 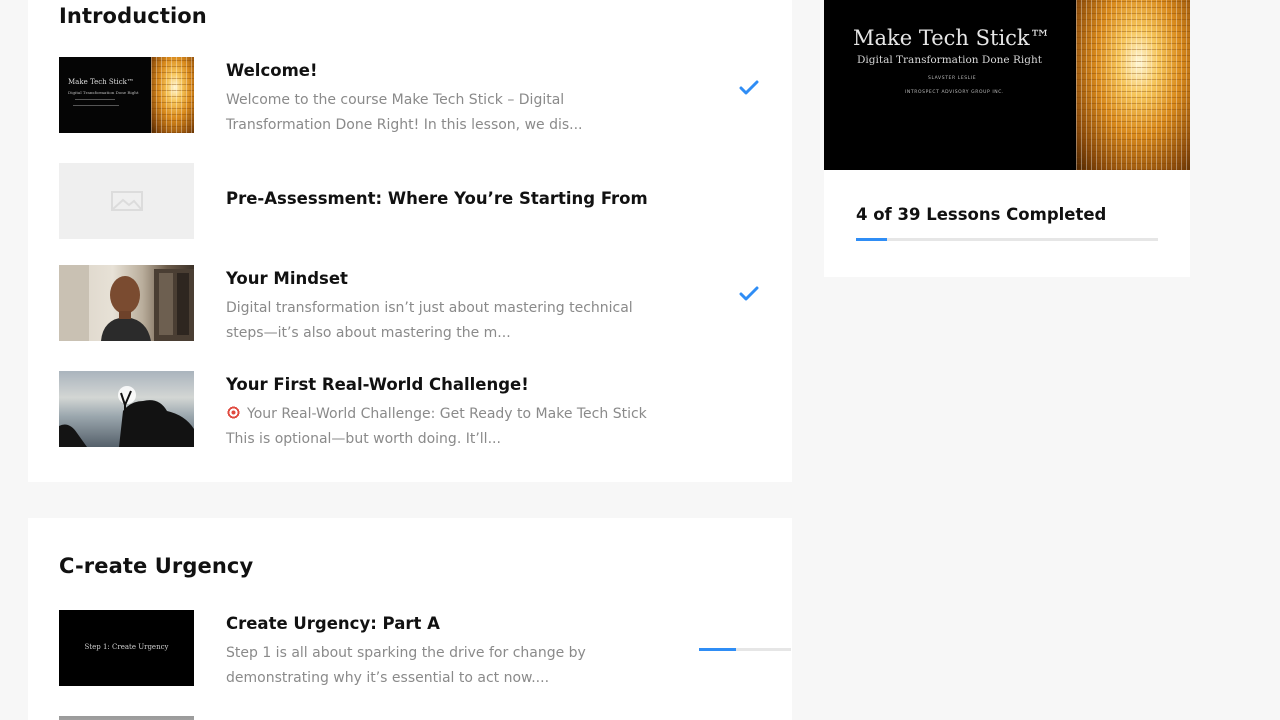 What do you see at coordinates (952, 38) in the screenshot?
I see `course-cover-title: Make Tech Stick™` at bounding box center [952, 38].